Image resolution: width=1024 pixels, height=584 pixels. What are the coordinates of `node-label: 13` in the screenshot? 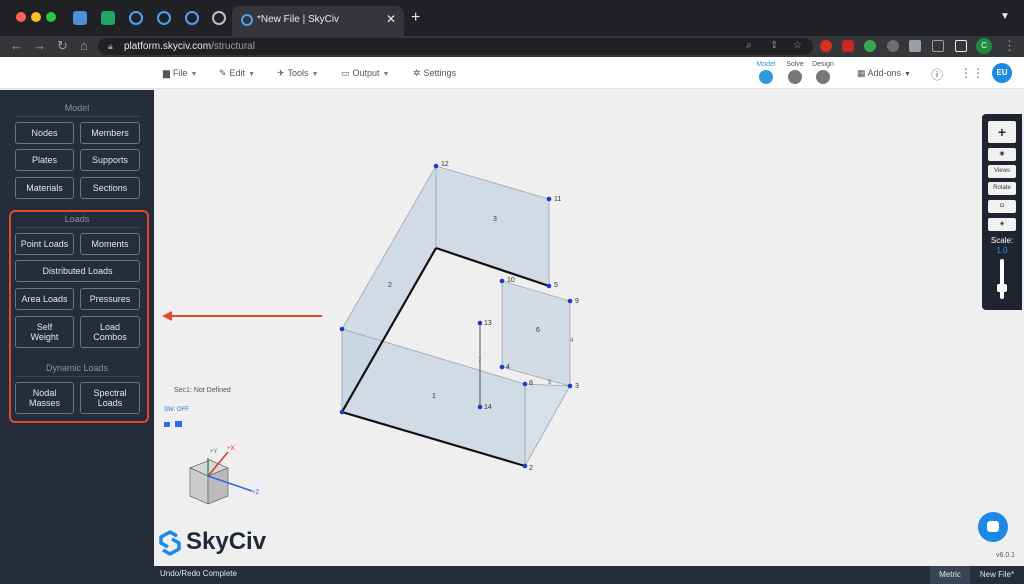 It's located at (488, 323).